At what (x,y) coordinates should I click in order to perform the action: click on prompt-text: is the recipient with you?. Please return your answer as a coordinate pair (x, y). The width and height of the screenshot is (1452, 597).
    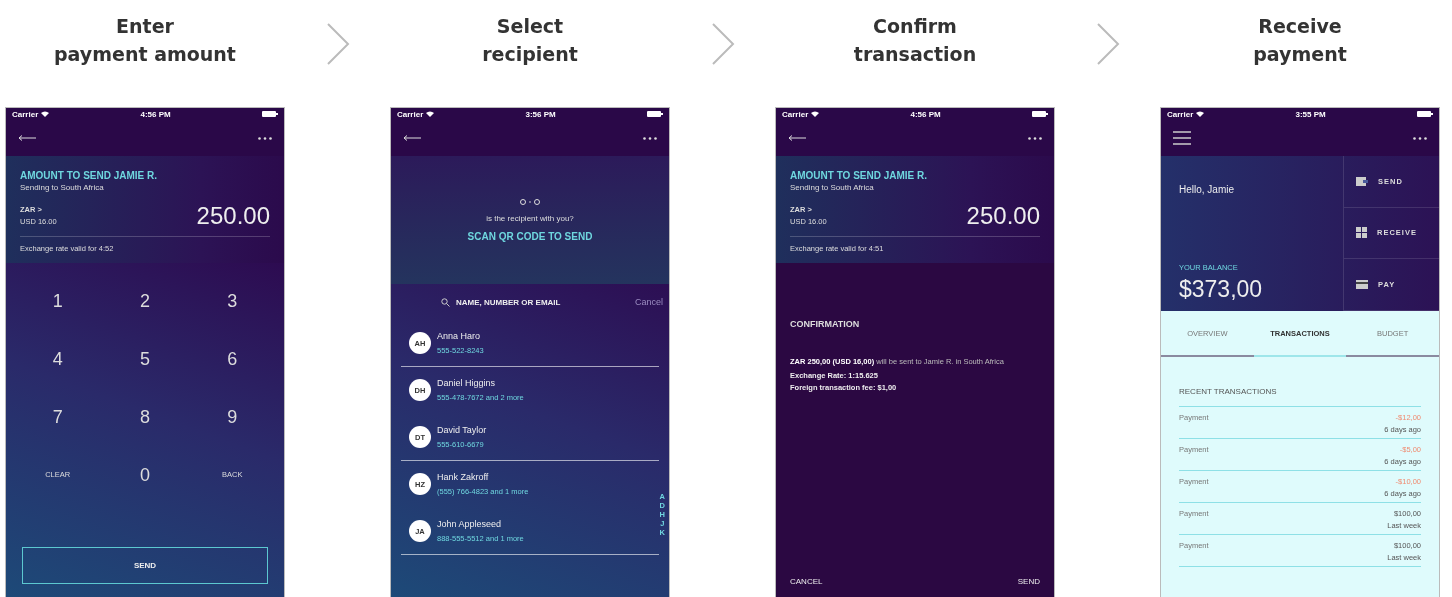
    Looking at the image, I should click on (530, 218).